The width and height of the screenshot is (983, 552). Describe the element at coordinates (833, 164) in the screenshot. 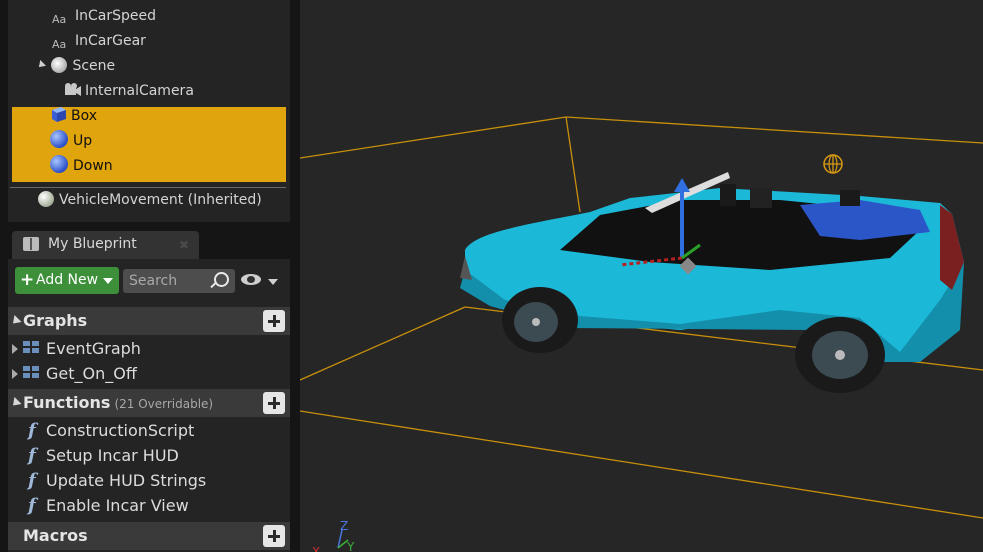

I see `sphere-component-marker` at that location.